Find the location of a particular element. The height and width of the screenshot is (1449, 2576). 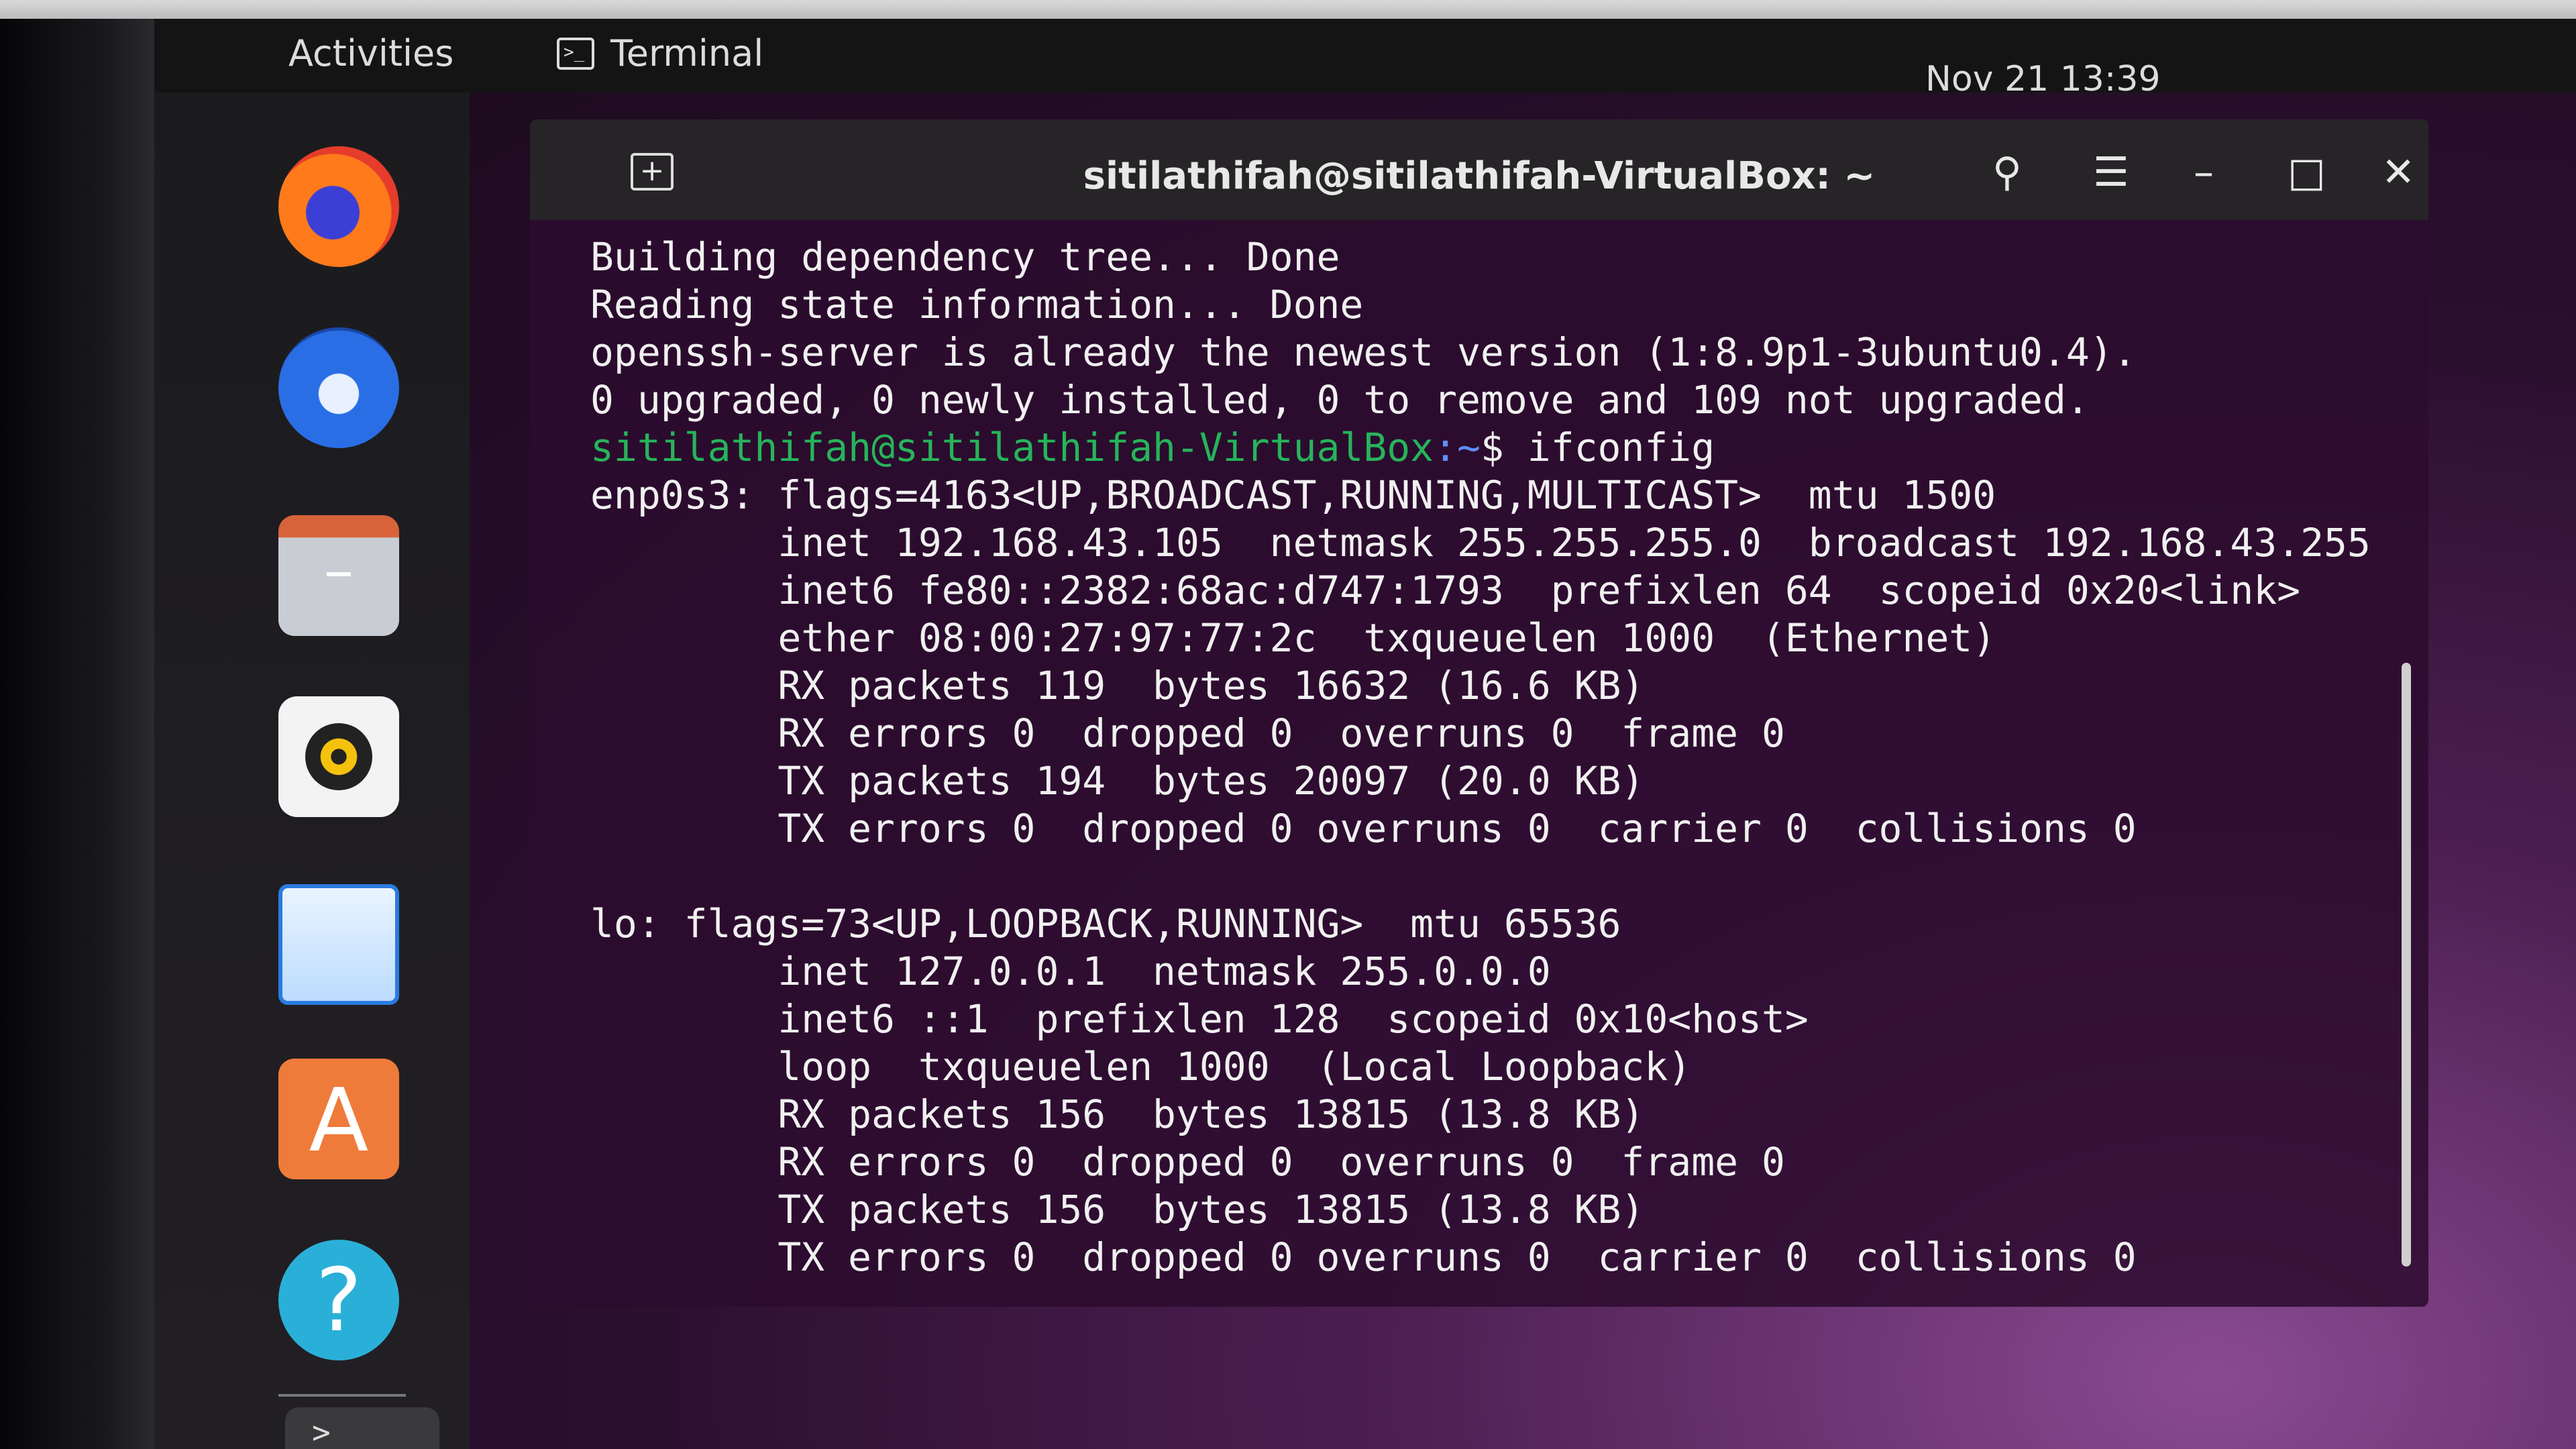

top-bar: Activities >_ Terminal Nov 21 13:39 is located at coordinates (1365, 59).